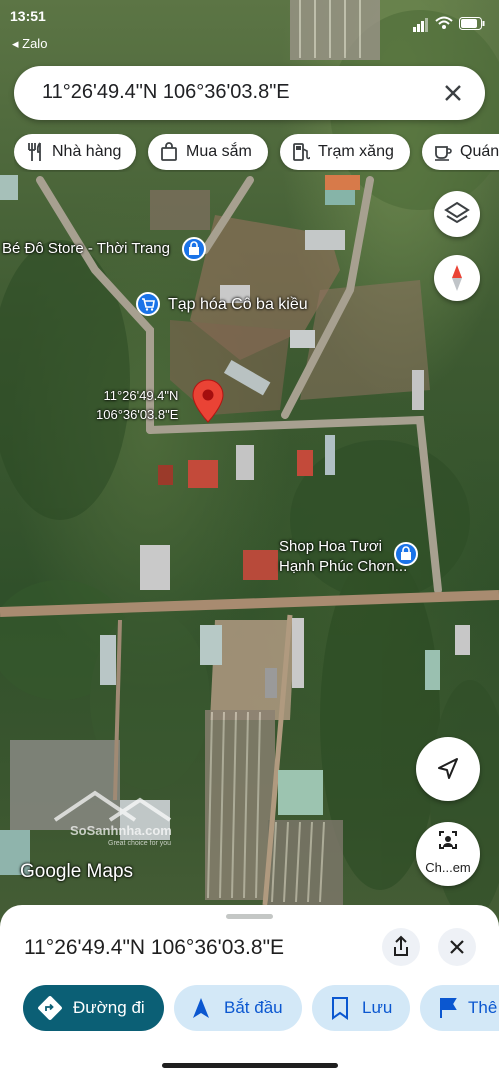 This screenshot has width=499, height=1080. I want to click on share-icon, so click(401, 945).